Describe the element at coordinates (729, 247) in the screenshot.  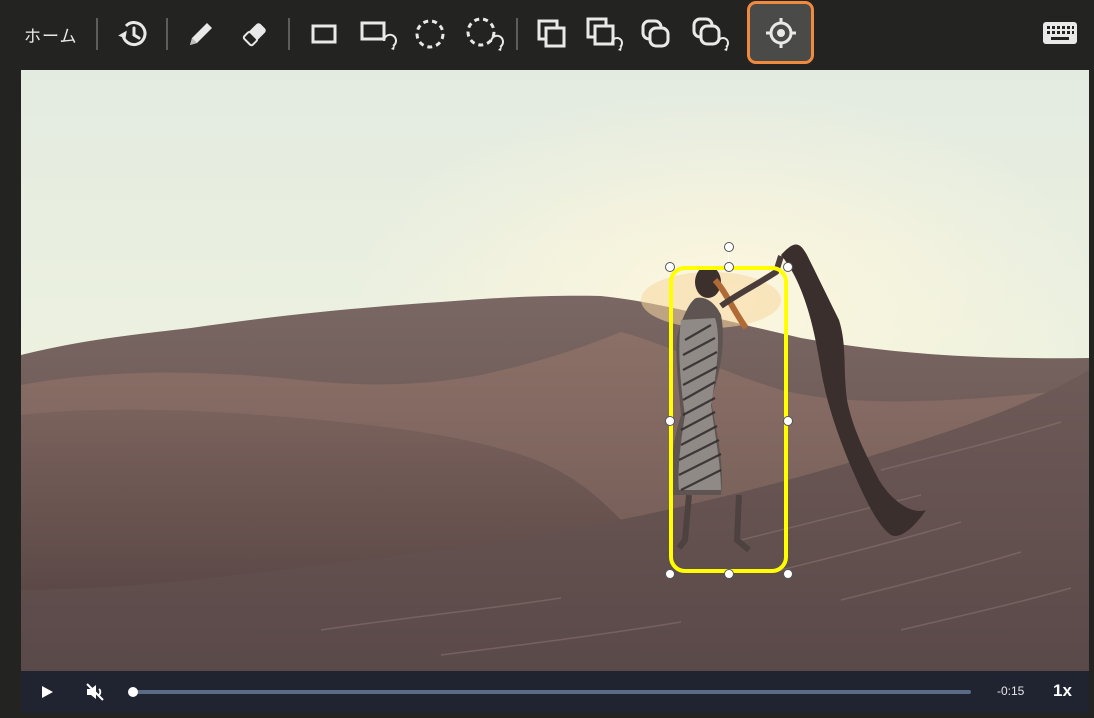
I see `rotate-handle` at that location.